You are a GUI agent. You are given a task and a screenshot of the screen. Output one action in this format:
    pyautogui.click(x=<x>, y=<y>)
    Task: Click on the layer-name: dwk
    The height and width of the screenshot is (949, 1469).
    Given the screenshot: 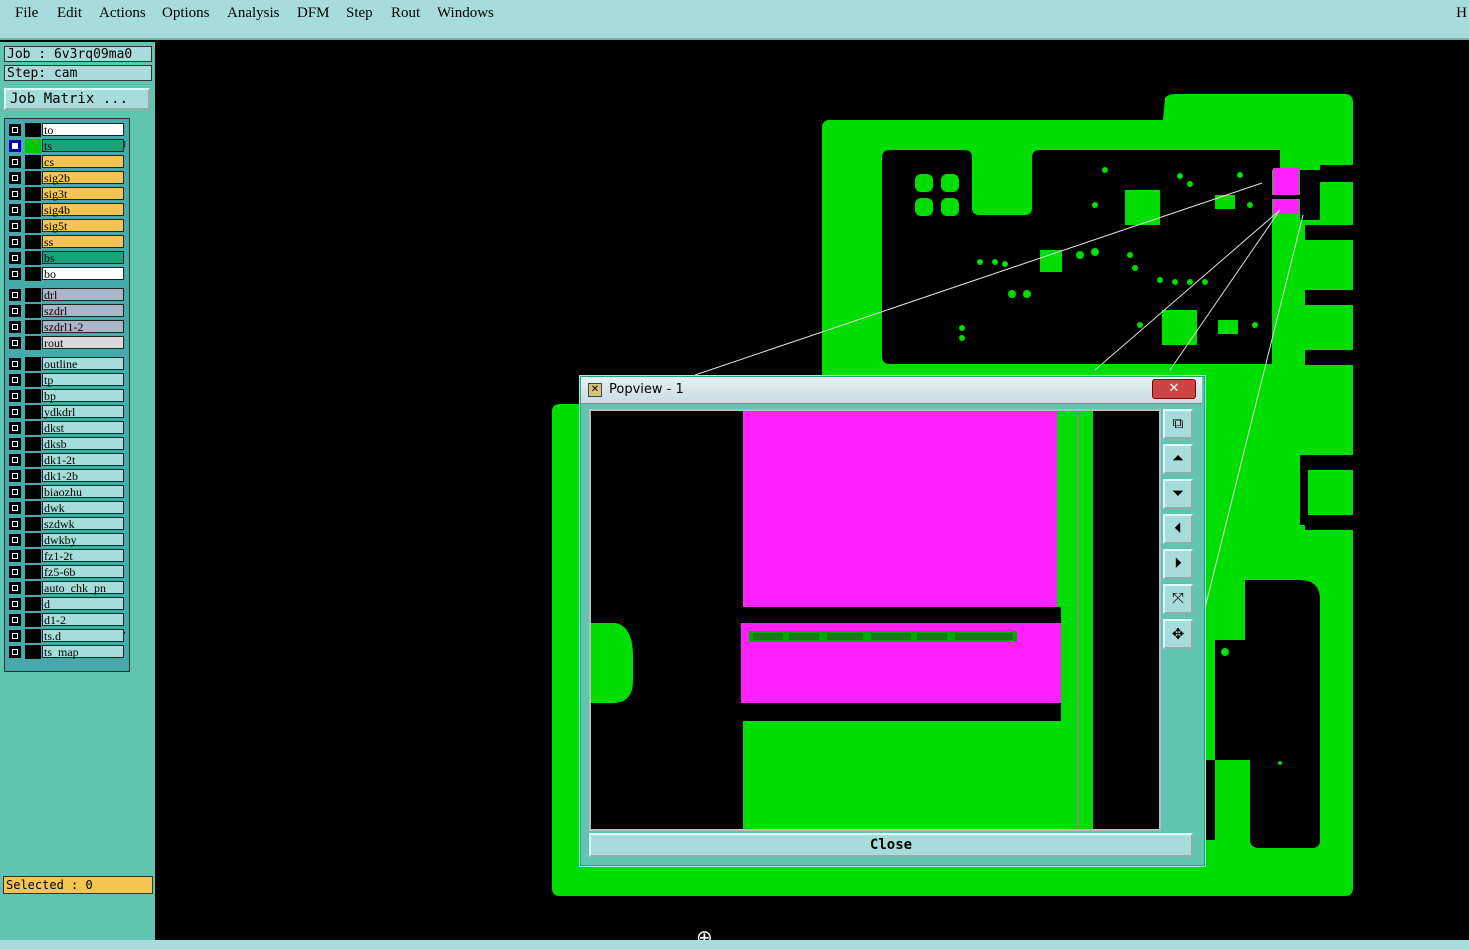 What is the action you would take?
    pyautogui.click(x=83, y=508)
    